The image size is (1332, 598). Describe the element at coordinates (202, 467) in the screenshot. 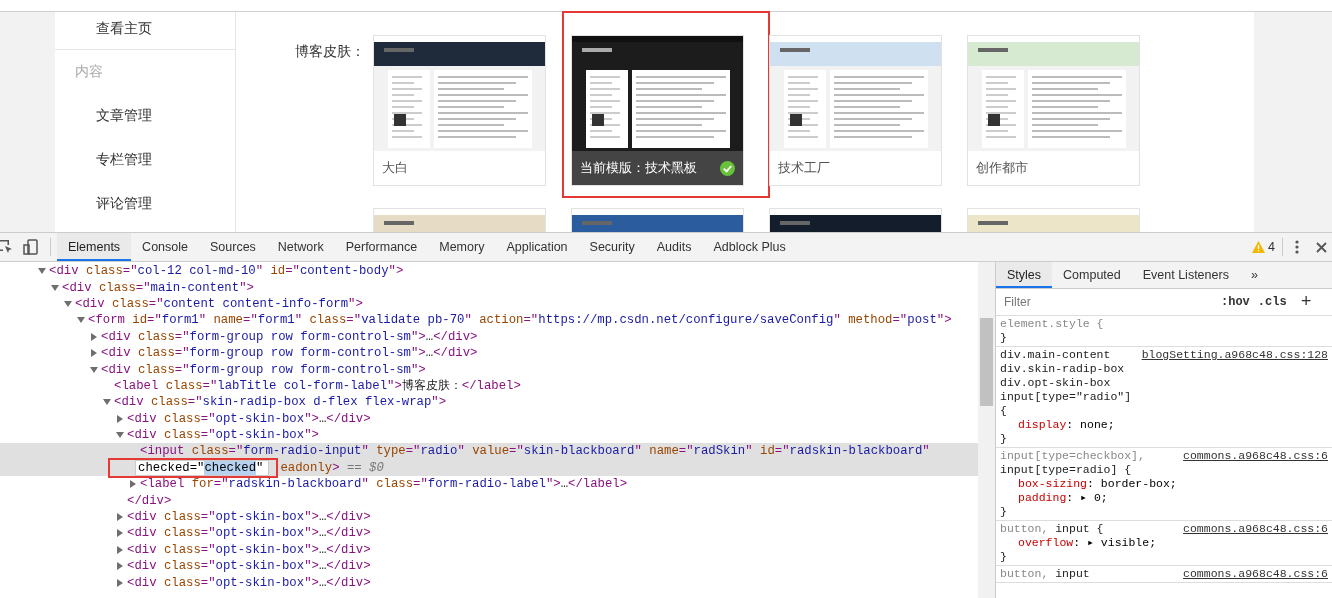

I see `attribute-edit-field: checked="checked"` at that location.